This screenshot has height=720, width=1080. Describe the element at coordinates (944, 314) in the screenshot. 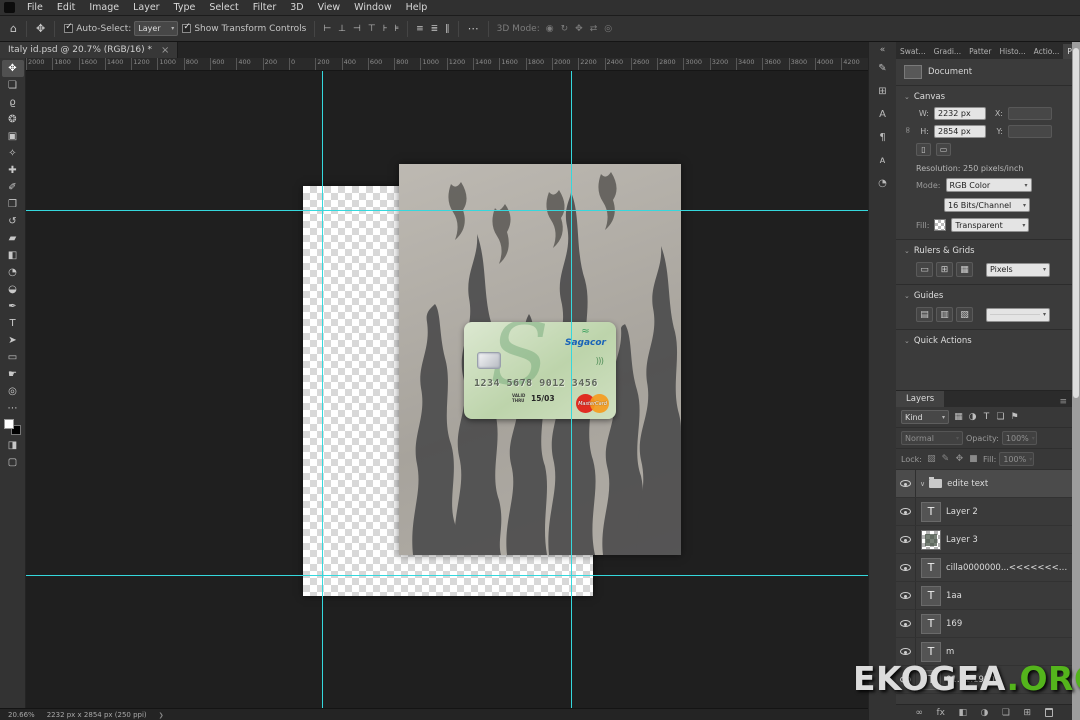

I see `guide-option-icon: ▥` at that location.